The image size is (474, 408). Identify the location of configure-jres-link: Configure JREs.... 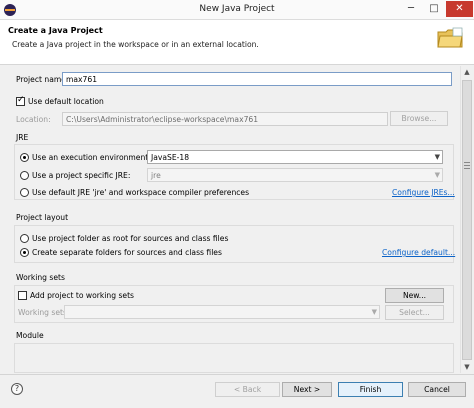
(423, 192).